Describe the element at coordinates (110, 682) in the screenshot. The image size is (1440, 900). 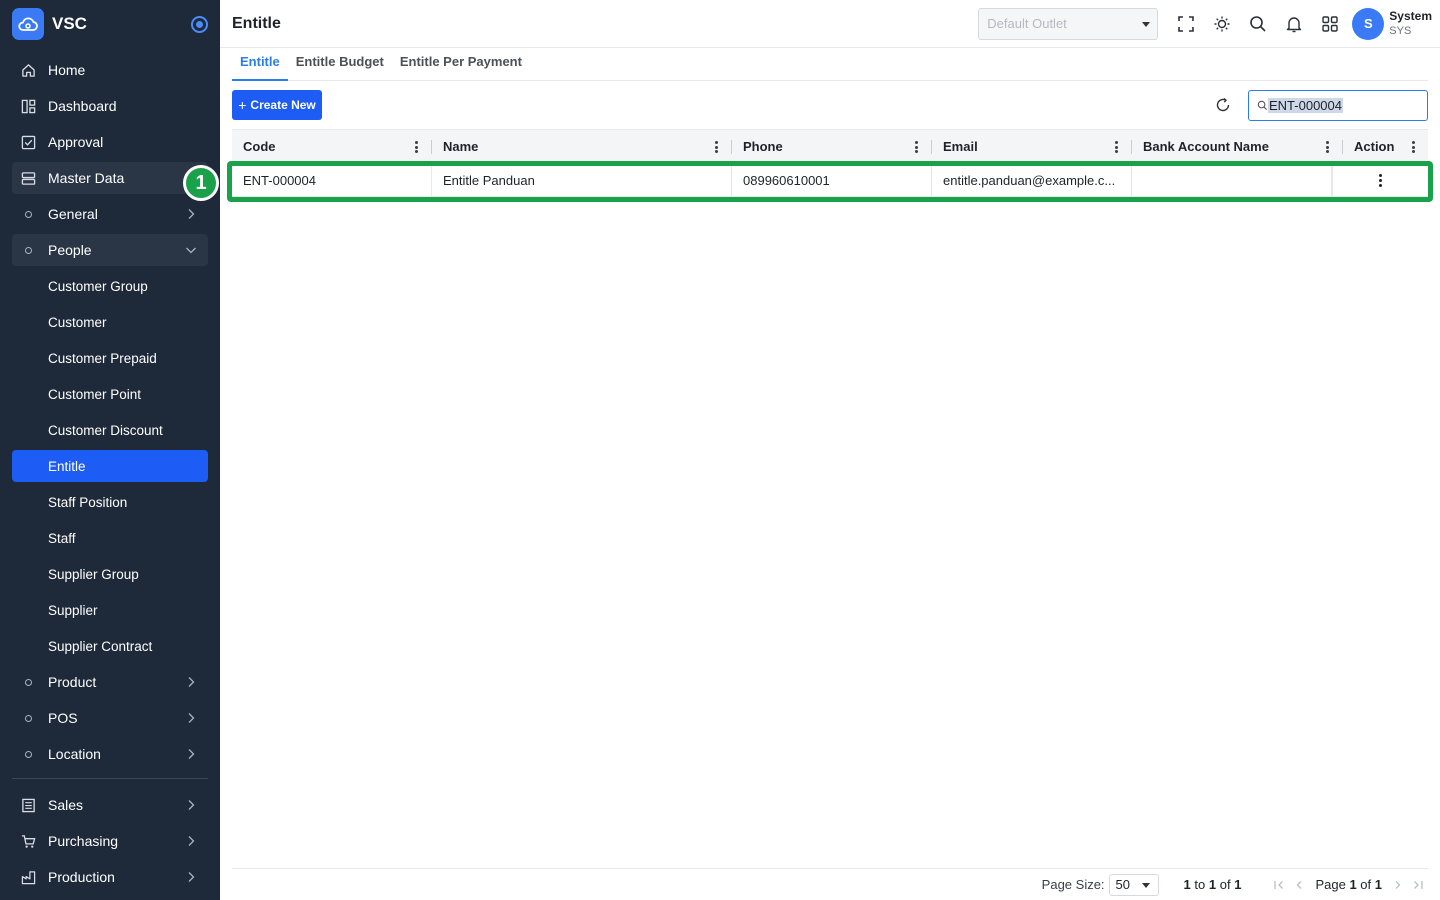
I see `sidebar-item-product: Product` at that location.